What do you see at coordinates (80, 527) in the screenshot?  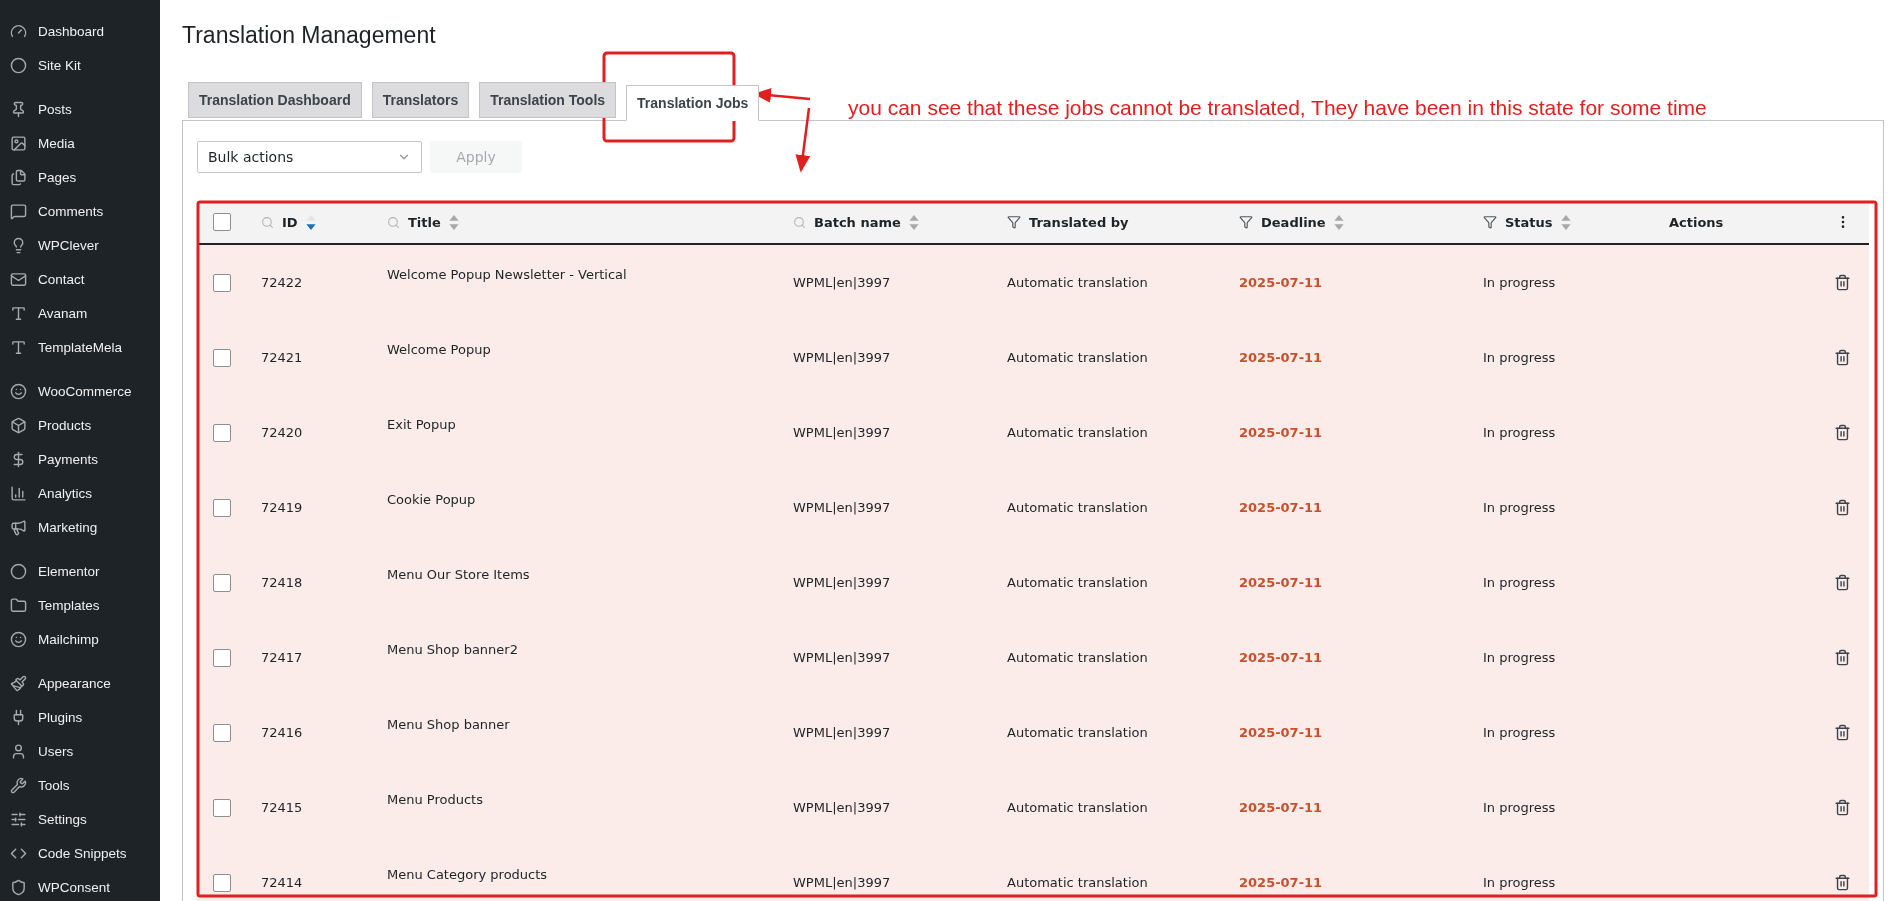 I see `sidebar-item: Marketing` at bounding box center [80, 527].